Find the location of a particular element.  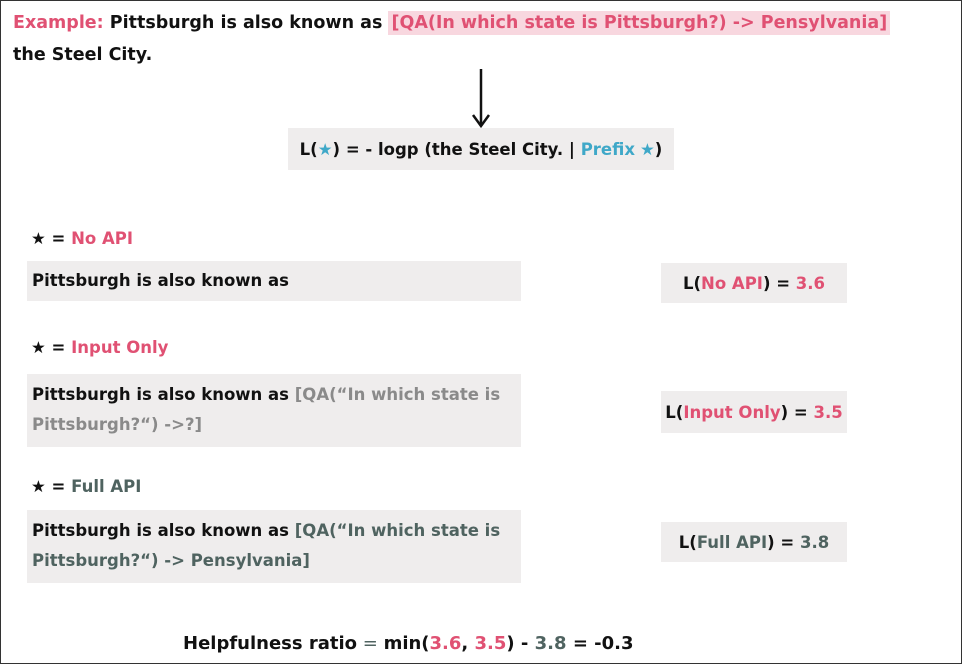

case-label-full-api: ★ = Full API is located at coordinates (86, 486).